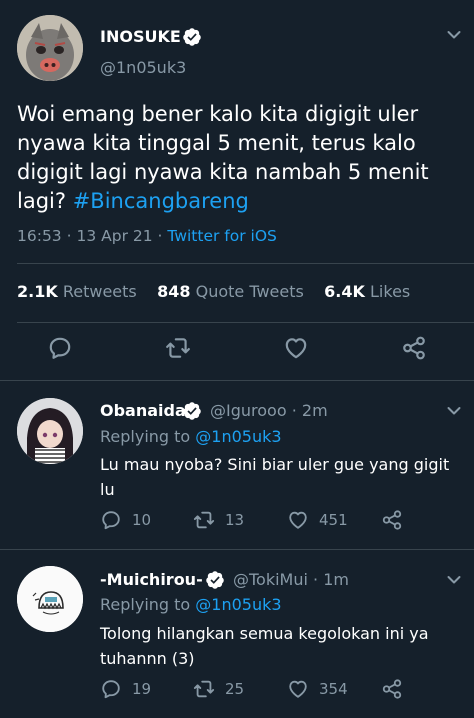 Image resolution: width=474 pixels, height=718 pixels. I want to click on like-count: 354, so click(333, 689).